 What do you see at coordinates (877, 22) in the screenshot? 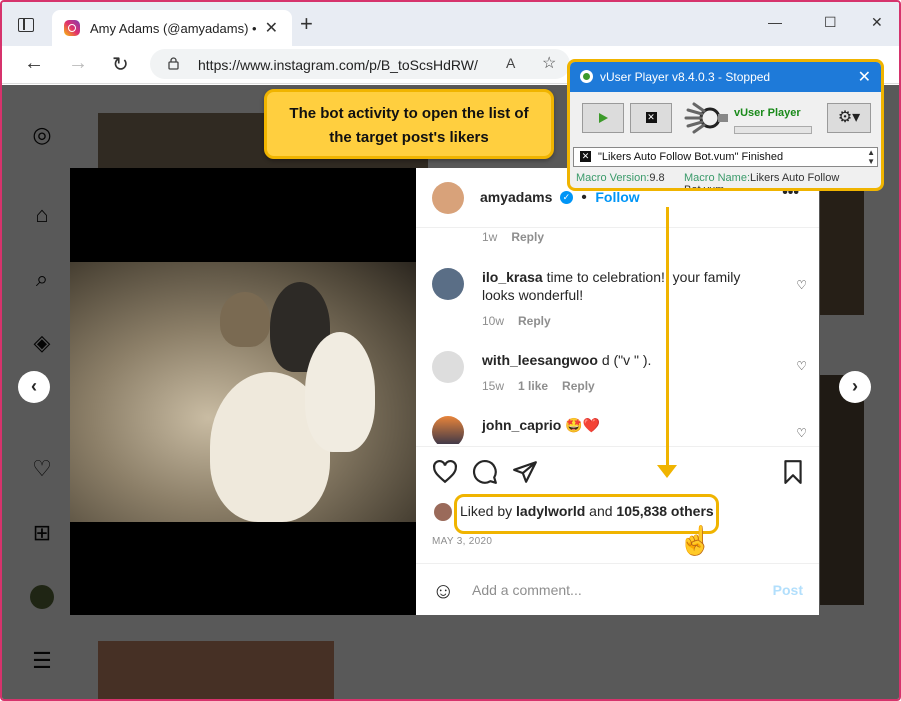
I see `close-window-button: ✕` at bounding box center [877, 22].